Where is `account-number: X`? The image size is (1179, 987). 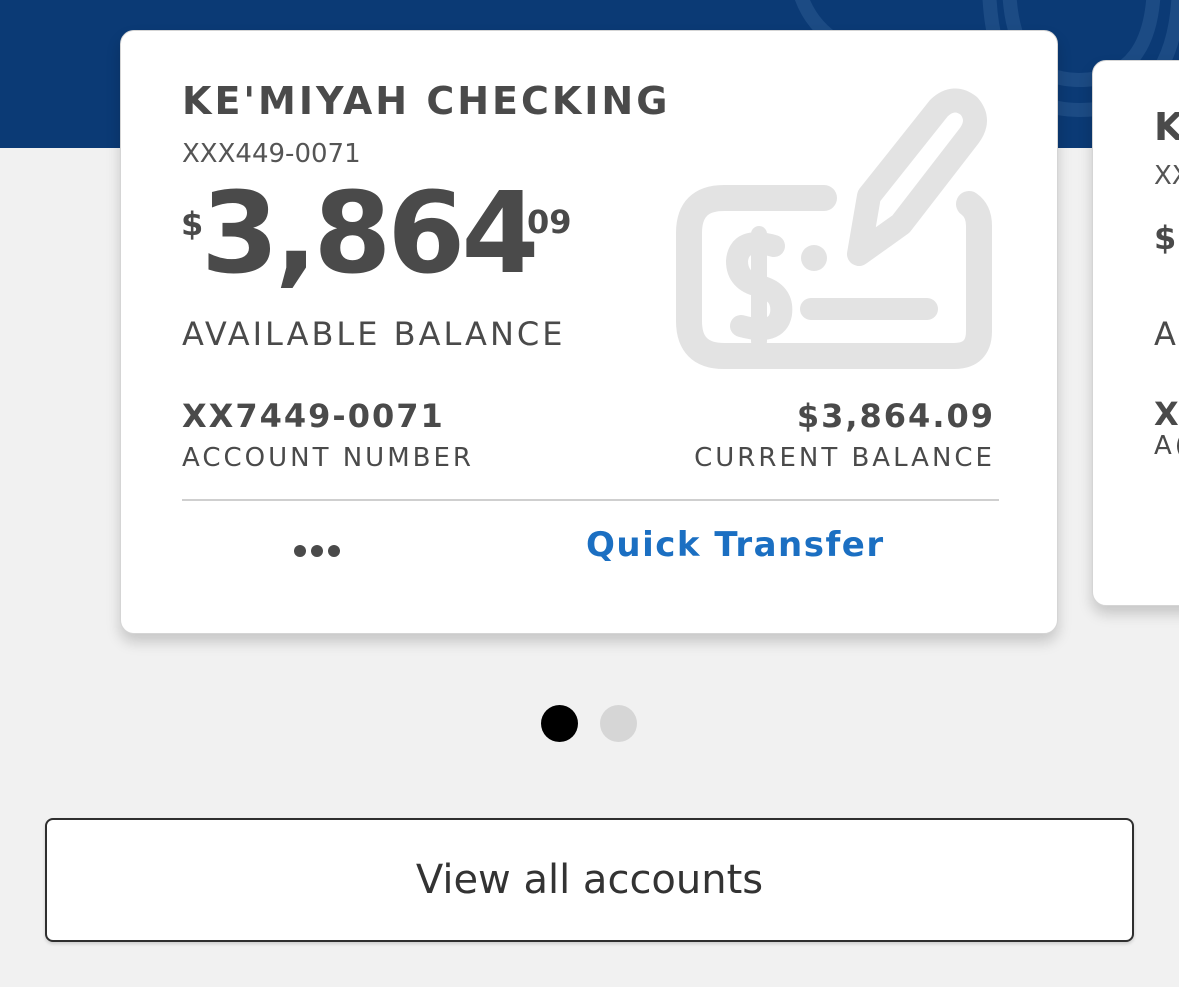
account-number: X is located at coordinates (1166, 414).